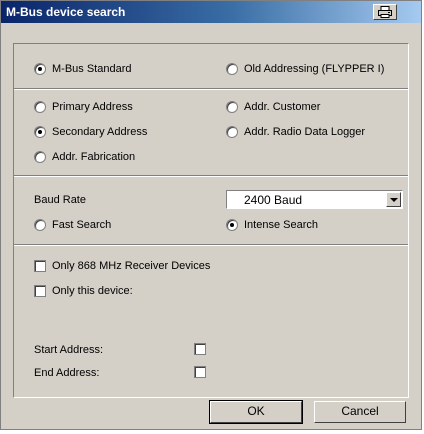 The image size is (424, 434). Describe the element at coordinates (82, 225) in the screenshot. I see `radio-fast-search-label: Fast Search` at that location.